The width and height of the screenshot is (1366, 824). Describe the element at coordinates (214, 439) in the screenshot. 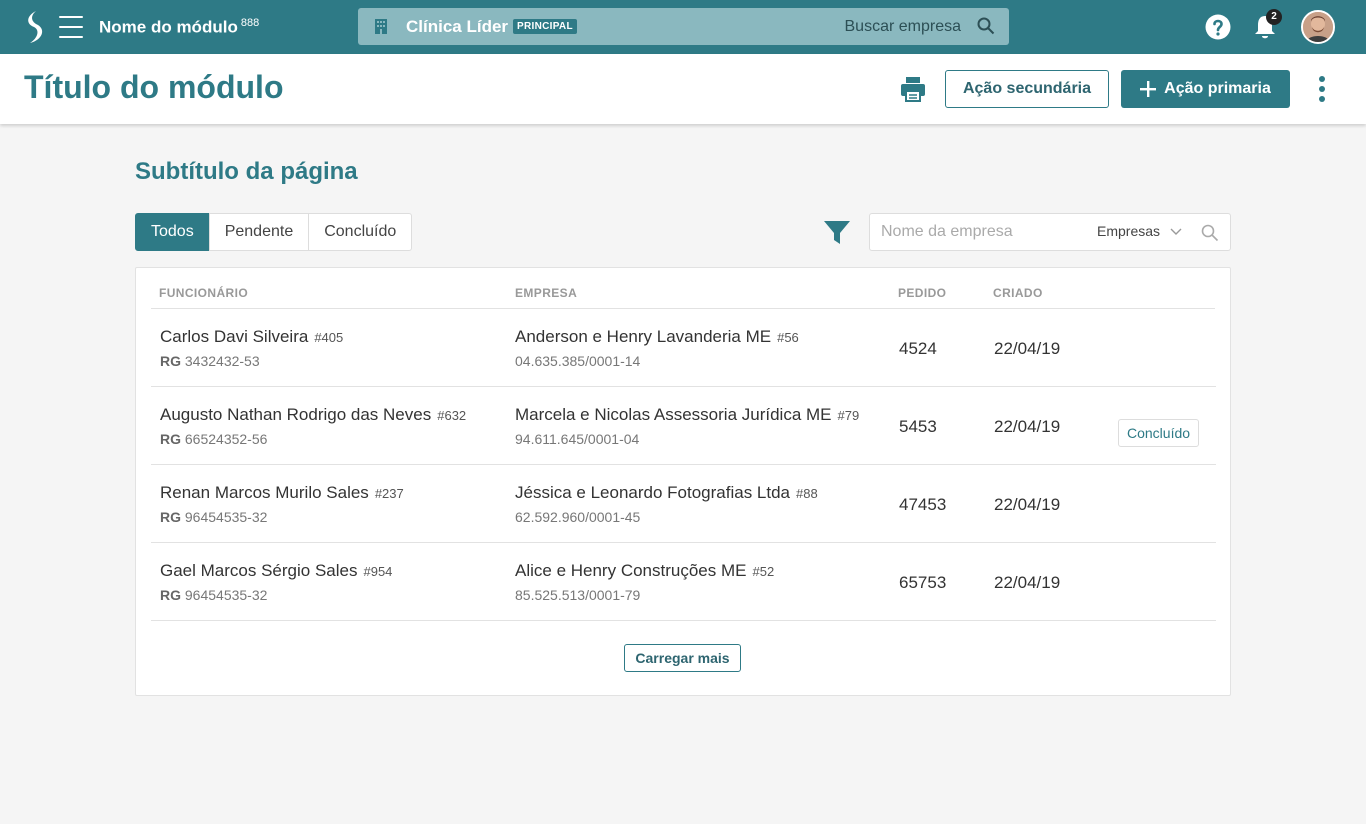

I see `employee-rg: RG 66524352-56` at that location.